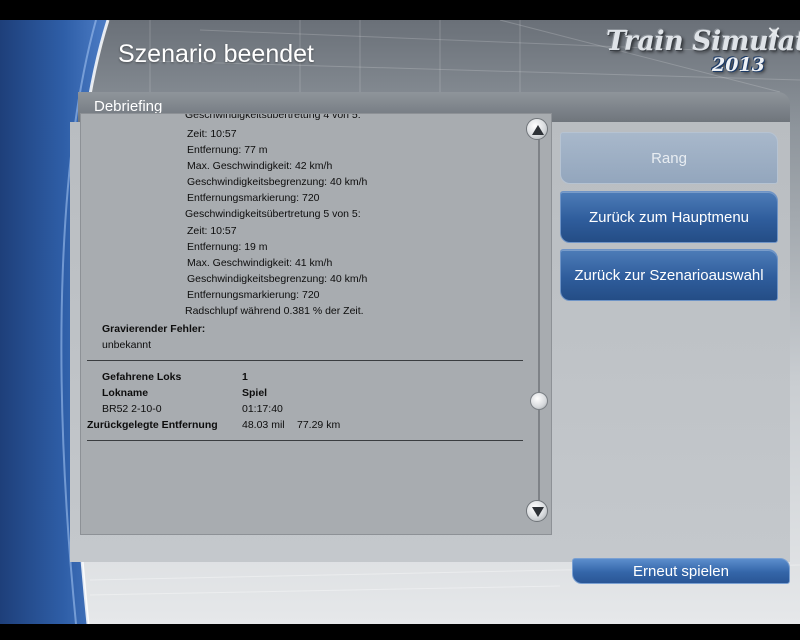  I want to click on letterbox-bottom, so click(400, 632).